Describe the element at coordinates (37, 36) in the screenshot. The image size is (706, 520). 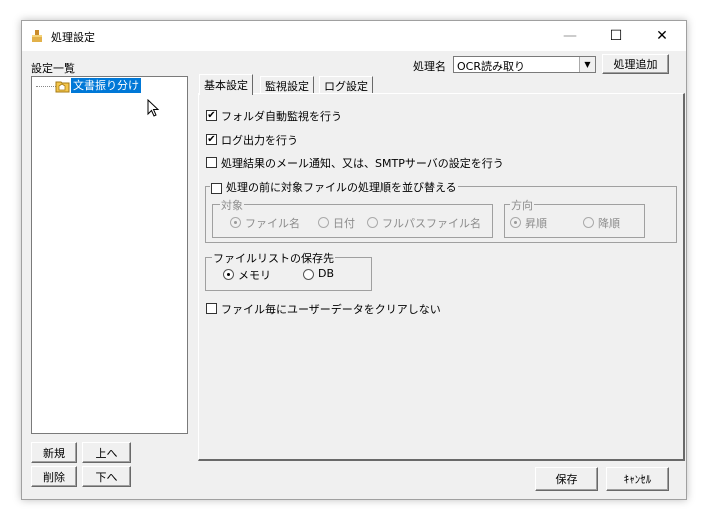
I see `app-icon` at that location.